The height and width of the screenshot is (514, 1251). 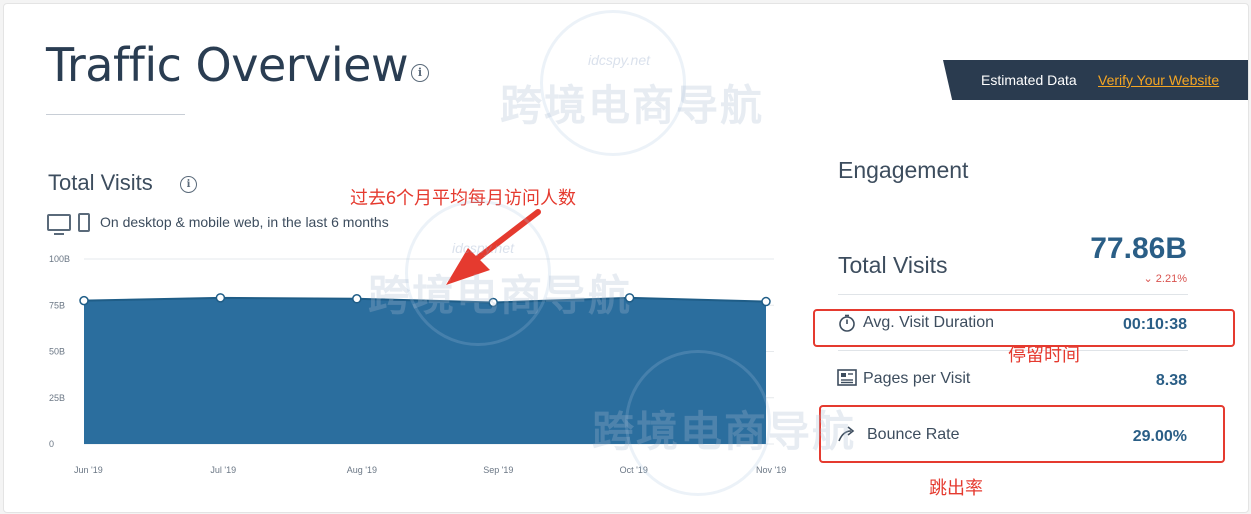 What do you see at coordinates (771, 470) in the screenshot?
I see `x-tick-label: Nov '19` at bounding box center [771, 470].